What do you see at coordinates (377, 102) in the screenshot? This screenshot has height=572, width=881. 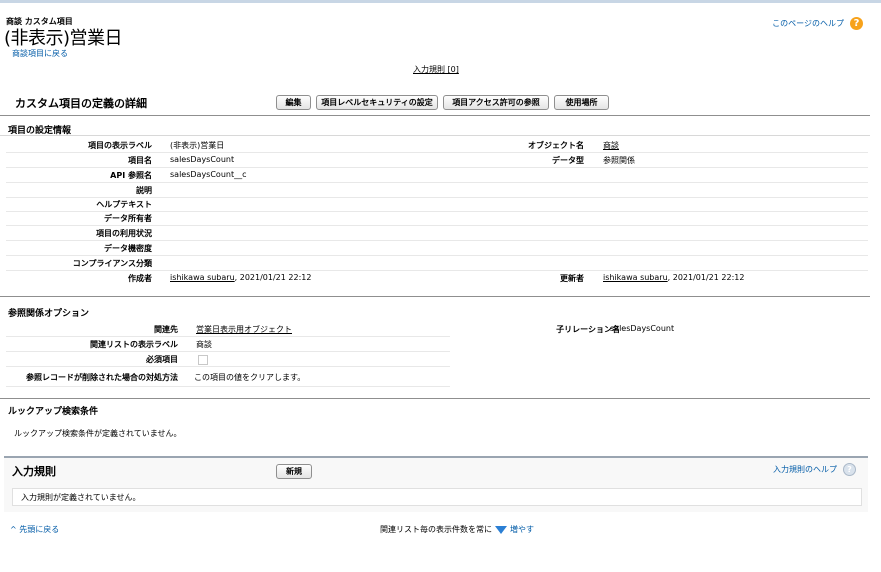 I see `field-security-button: 項目レベルセキュリティの設定` at bounding box center [377, 102].